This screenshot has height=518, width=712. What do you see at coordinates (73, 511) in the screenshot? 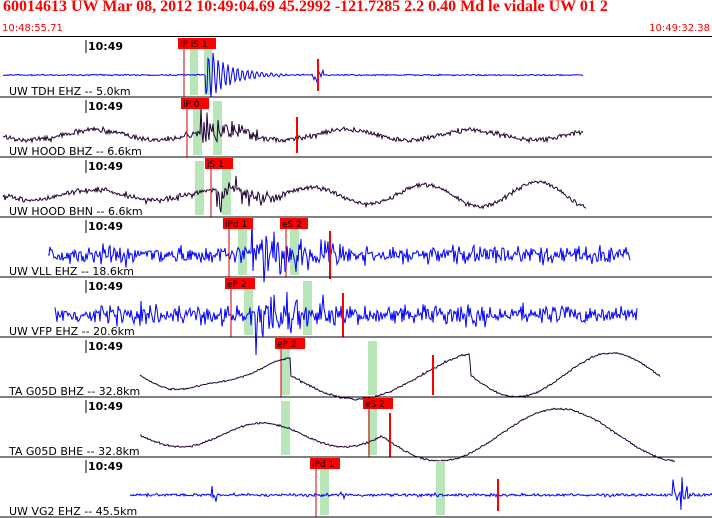
I see `station-label: UW VG2 EHZ -- 45.5km` at bounding box center [73, 511].